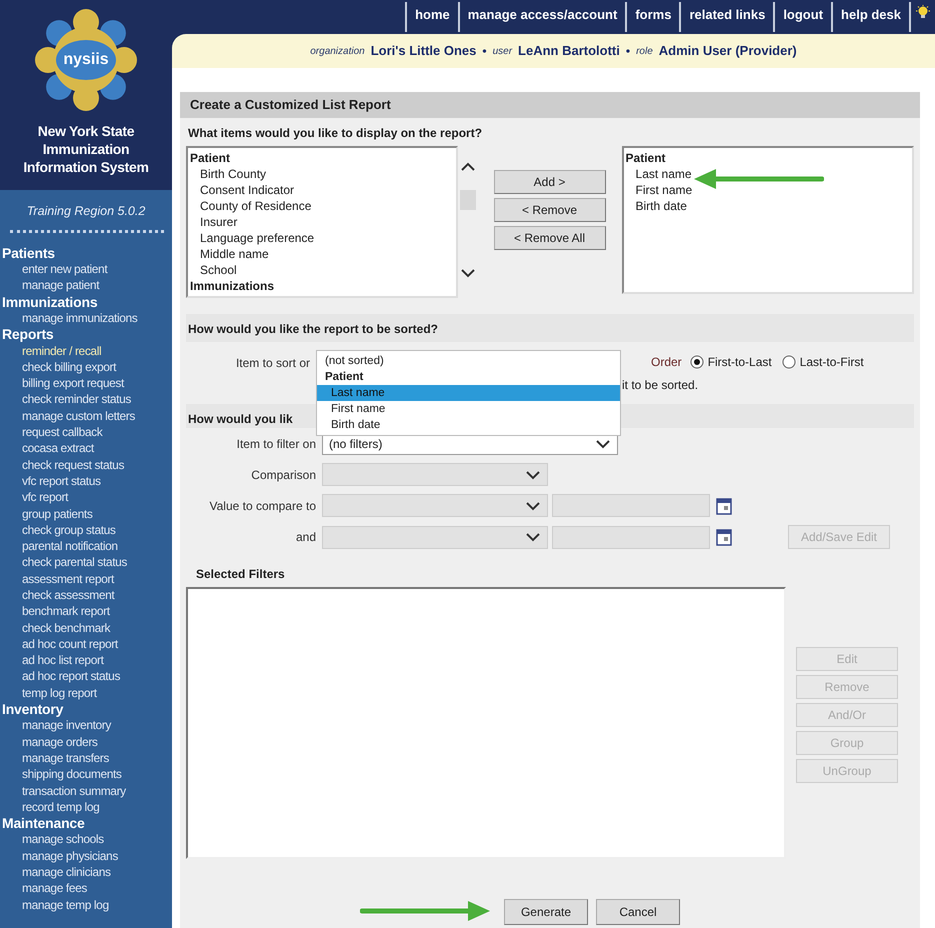  I want to click on action-button: Cancel, so click(638, 912).